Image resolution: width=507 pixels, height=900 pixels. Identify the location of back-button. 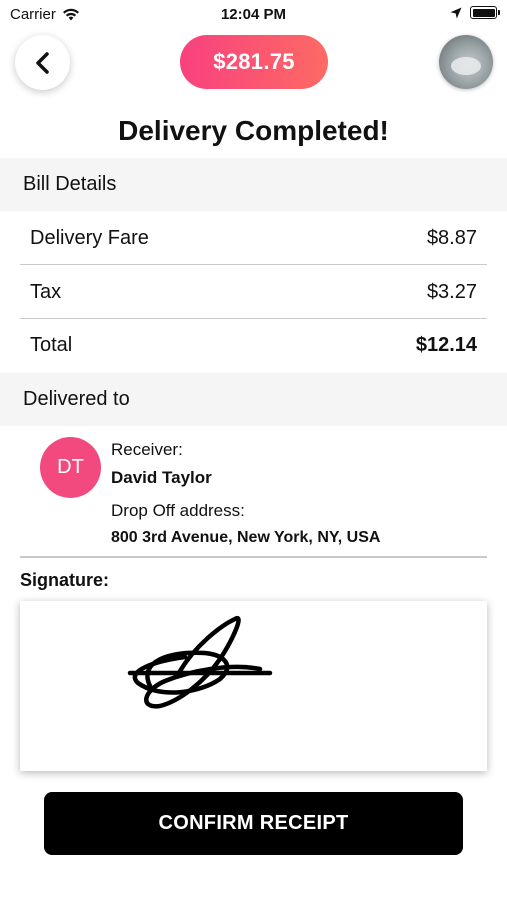
(42, 62).